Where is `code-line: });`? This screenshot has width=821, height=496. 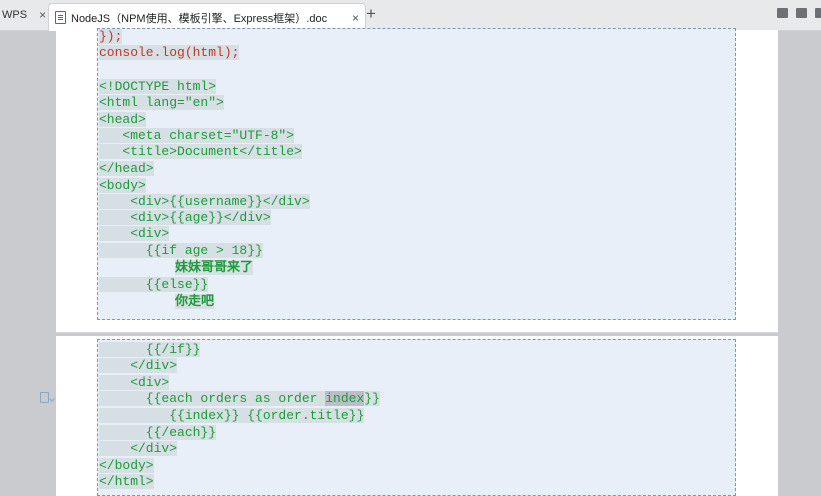 code-line: }); is located at coordinates (111, 37).